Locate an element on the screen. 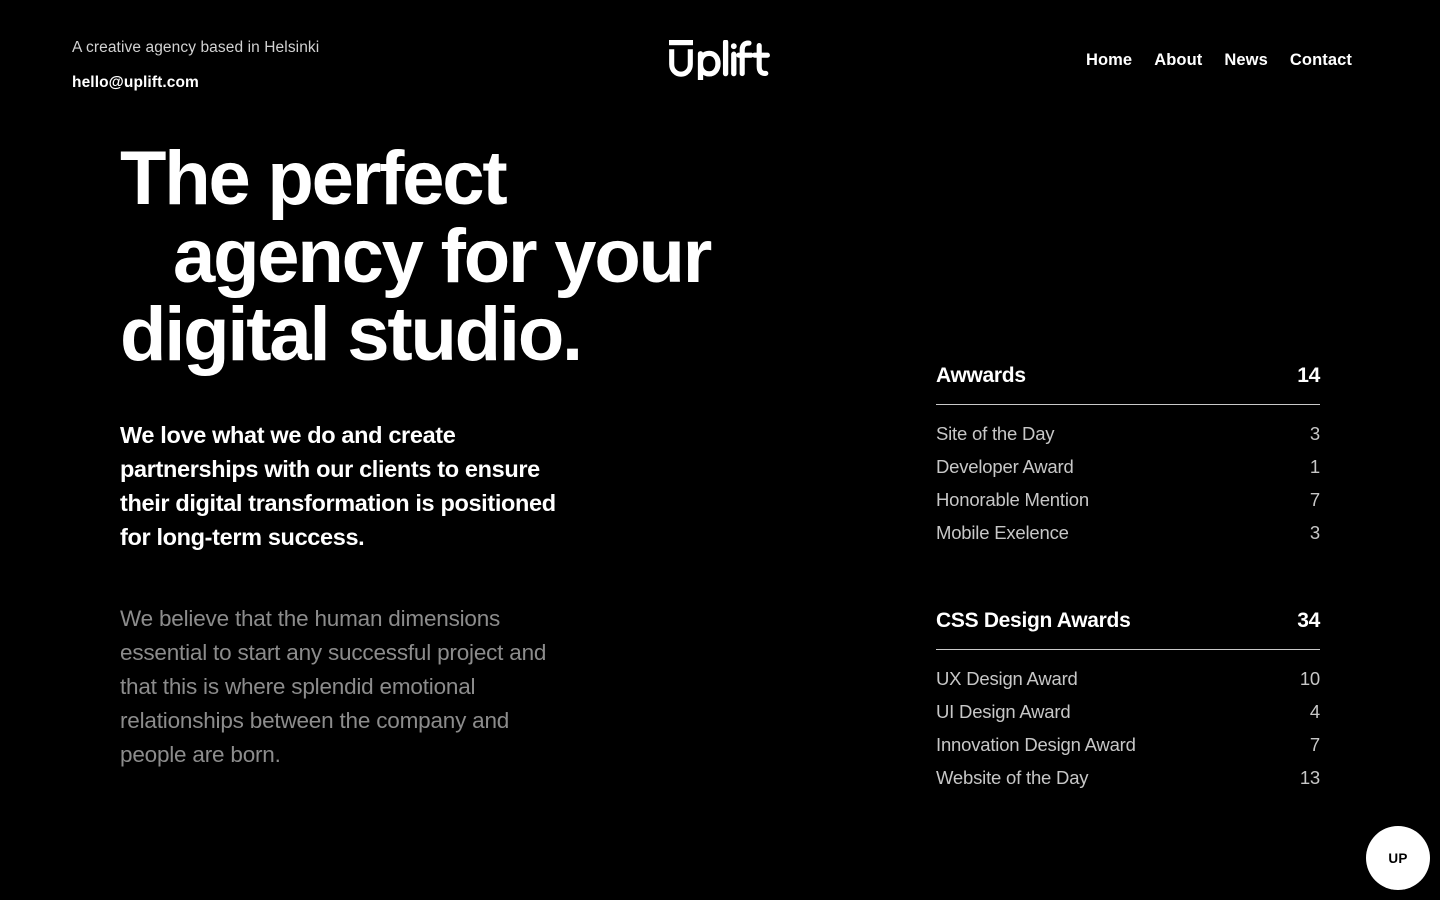 The width and height of the screenshot is (1440, 900). award-group-header: CSS Design Awards 34 is located at coordinates (1128, 629).